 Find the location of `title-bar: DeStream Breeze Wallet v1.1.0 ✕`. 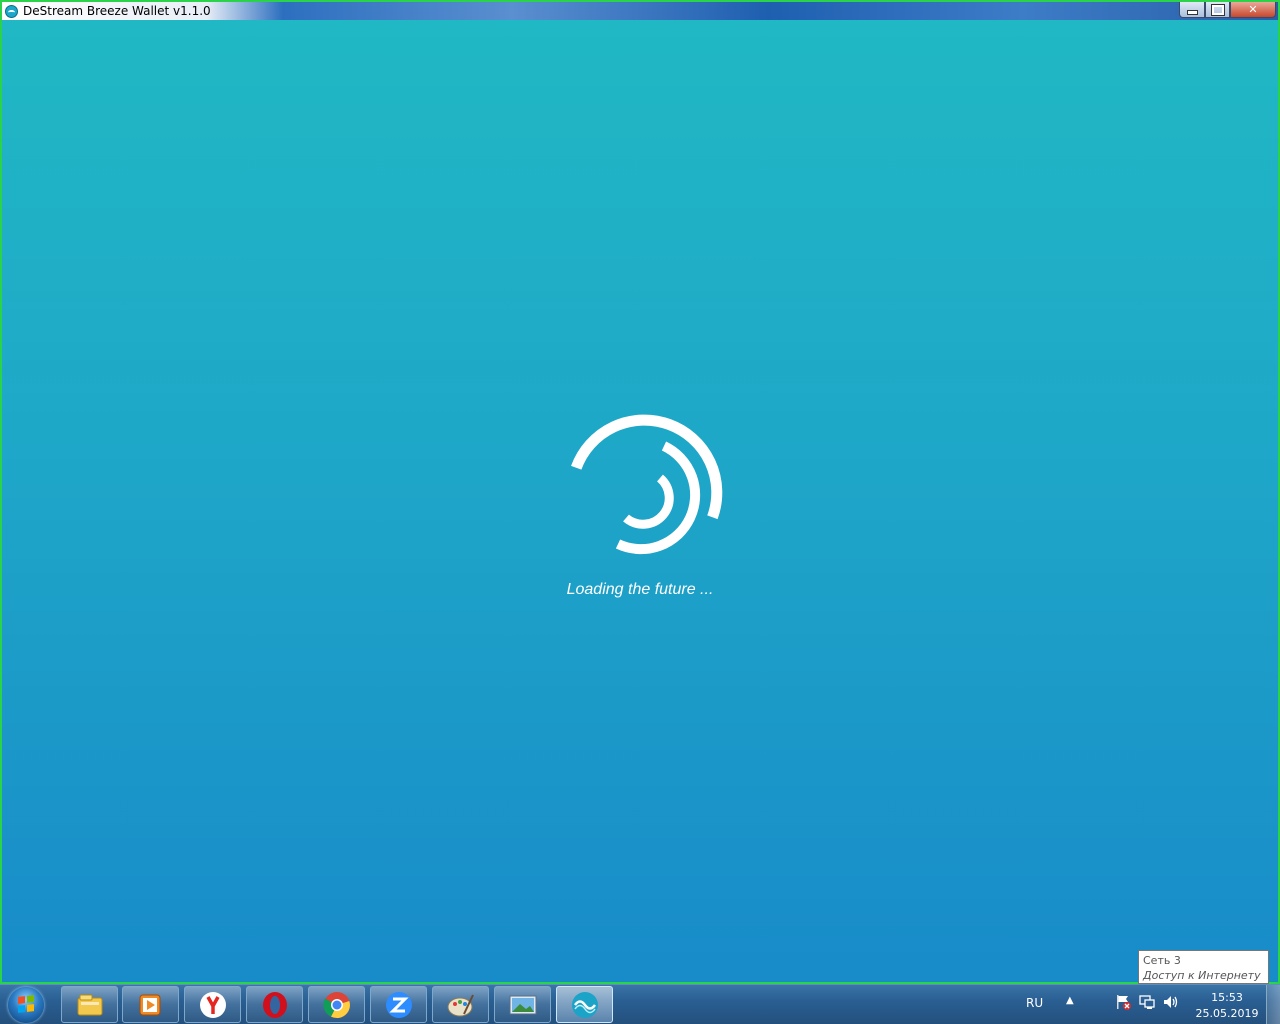

title-bar: DeStream Breeze Wallet v1.1.0 ✕ is located at coordinates (640, 11).